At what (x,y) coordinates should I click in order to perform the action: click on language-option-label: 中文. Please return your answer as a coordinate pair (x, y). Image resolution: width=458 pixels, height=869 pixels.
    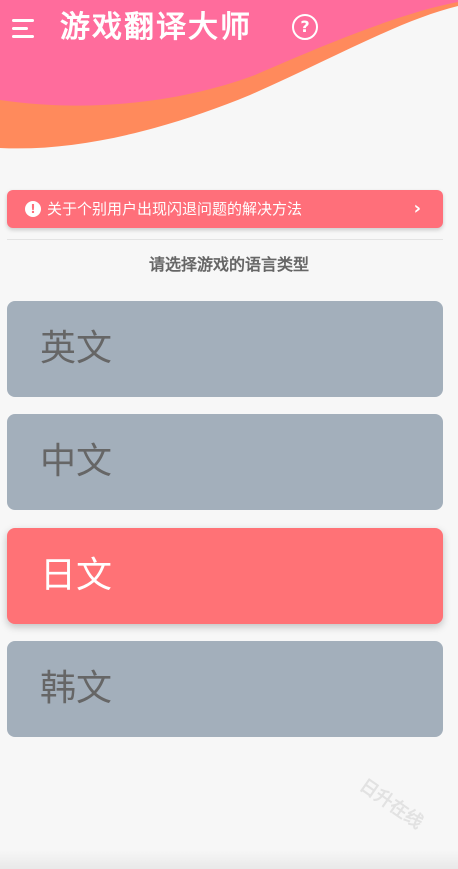
    Looking at the image, I should click on (76, 461).